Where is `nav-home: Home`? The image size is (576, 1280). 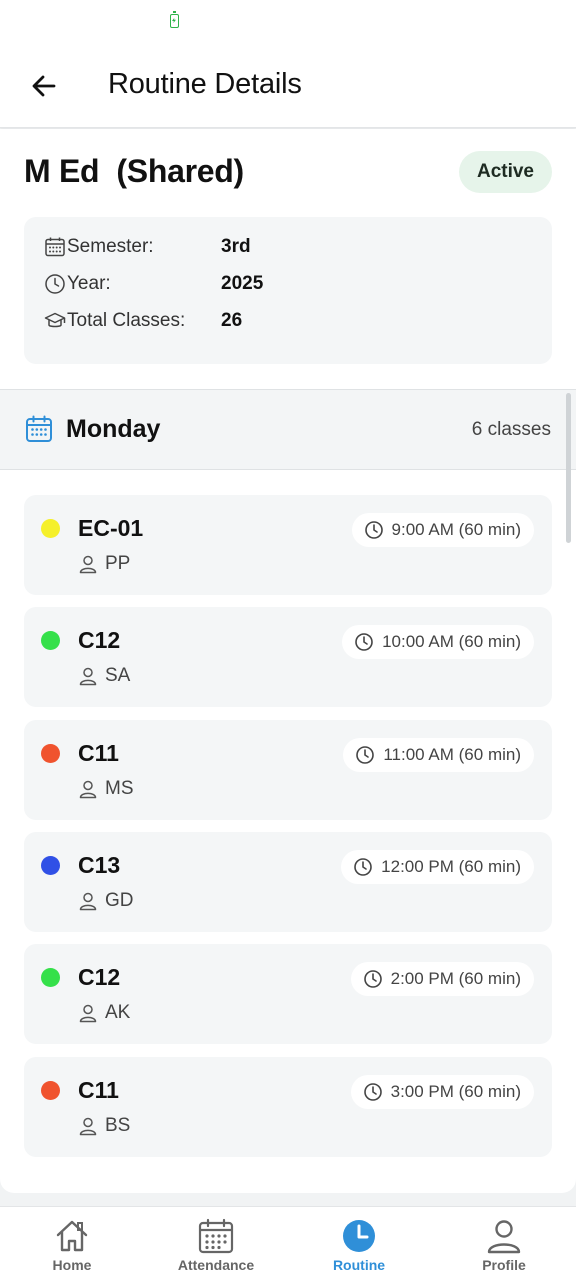
nav-home: Home is located at coordinates (72, 1243).